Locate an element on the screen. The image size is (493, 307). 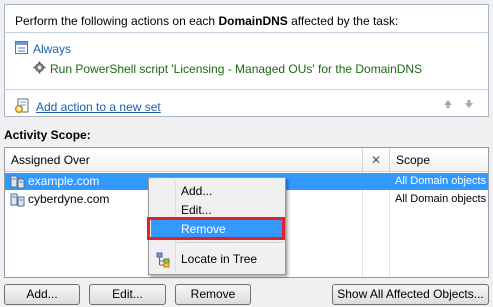
grid-header: Assigned Over ✕ Scope is located at coordinates (246, 160).